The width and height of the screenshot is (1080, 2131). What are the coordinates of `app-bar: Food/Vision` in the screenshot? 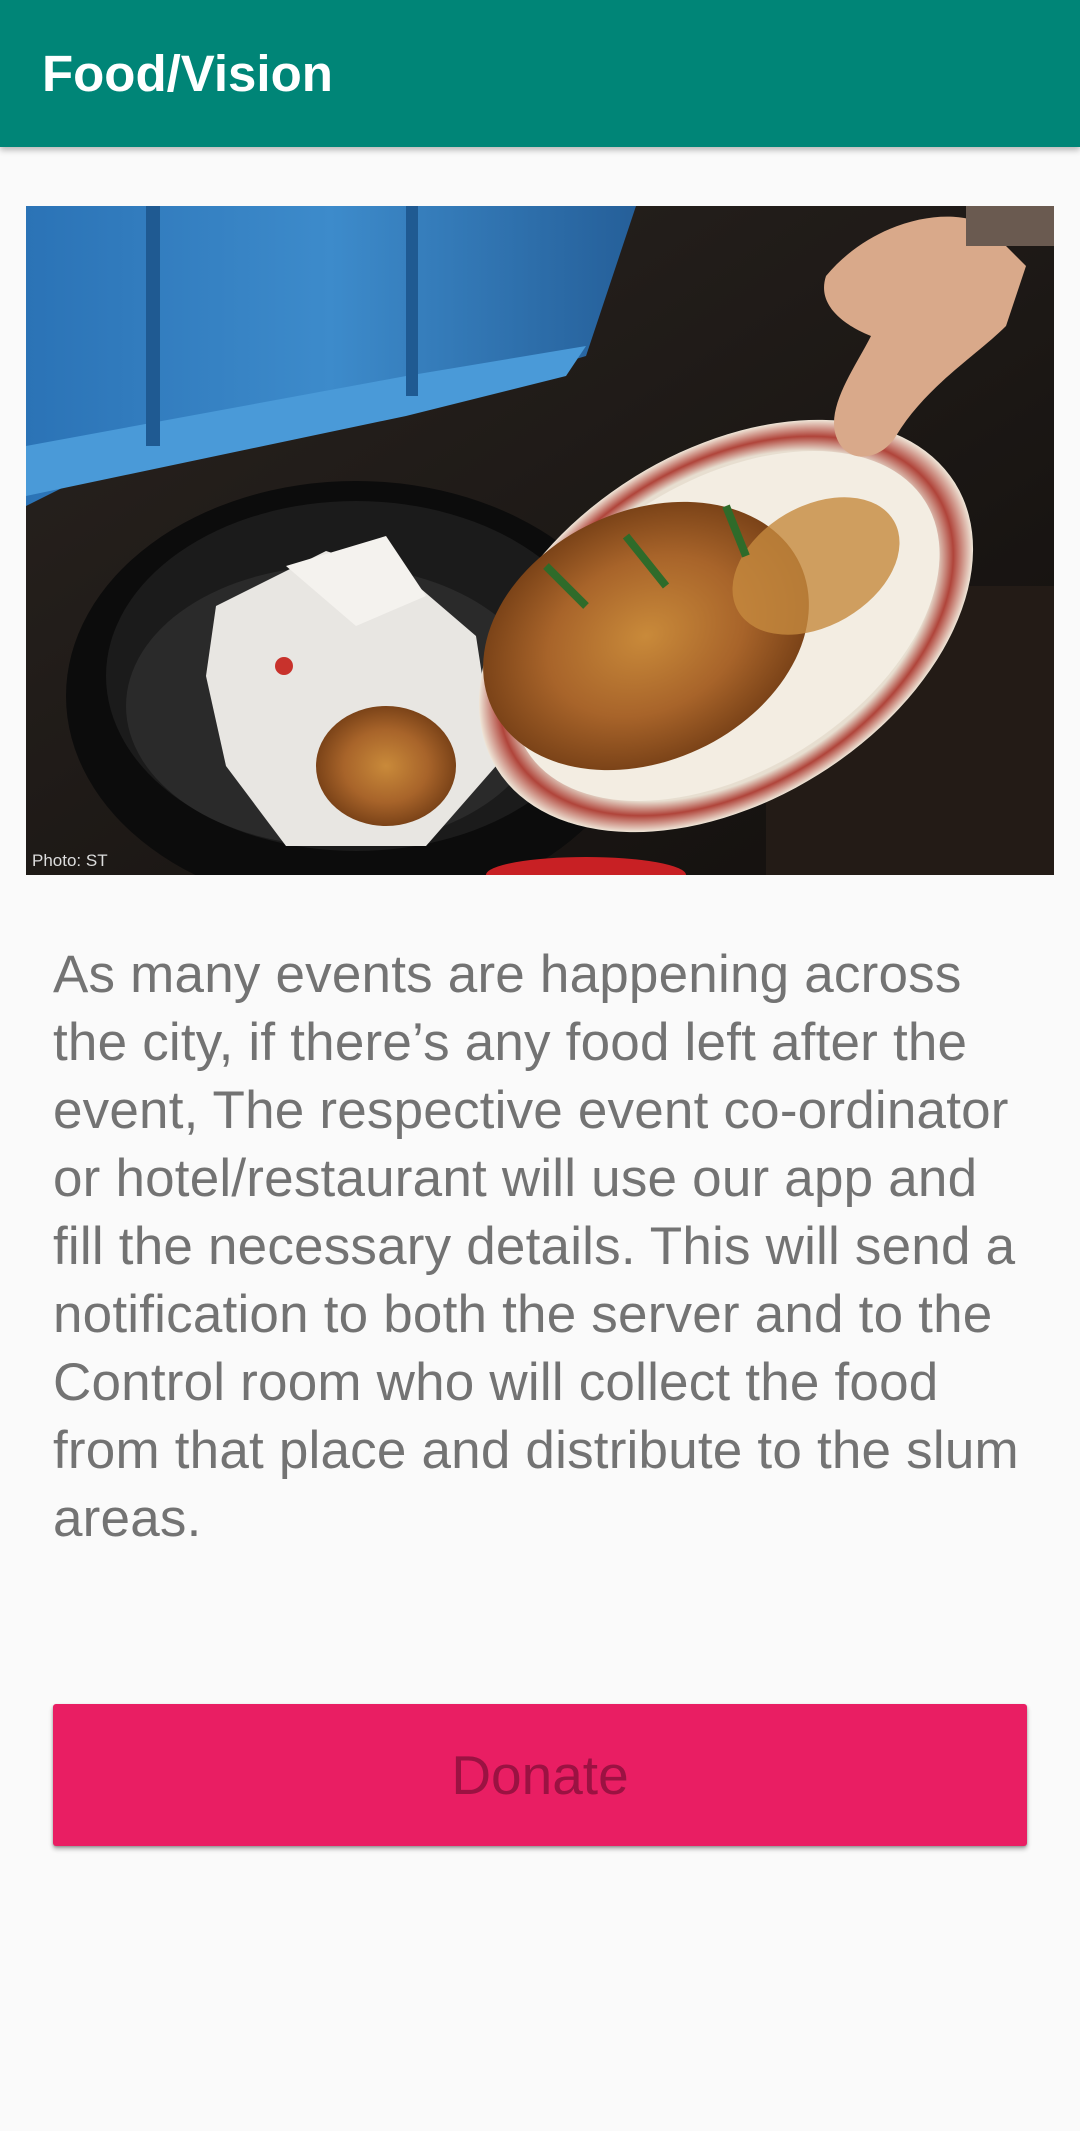 It's located at (540, 73).